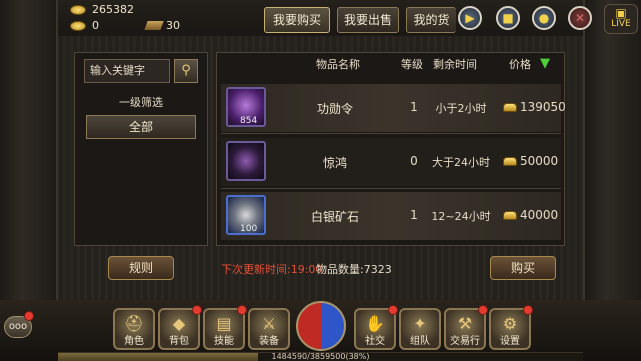 Image resolution: width=641 pixels, height=361 pixels. Describe the element at coordinates (224, 341) in the screenshot. I see `menu-label: 技能` at that location.